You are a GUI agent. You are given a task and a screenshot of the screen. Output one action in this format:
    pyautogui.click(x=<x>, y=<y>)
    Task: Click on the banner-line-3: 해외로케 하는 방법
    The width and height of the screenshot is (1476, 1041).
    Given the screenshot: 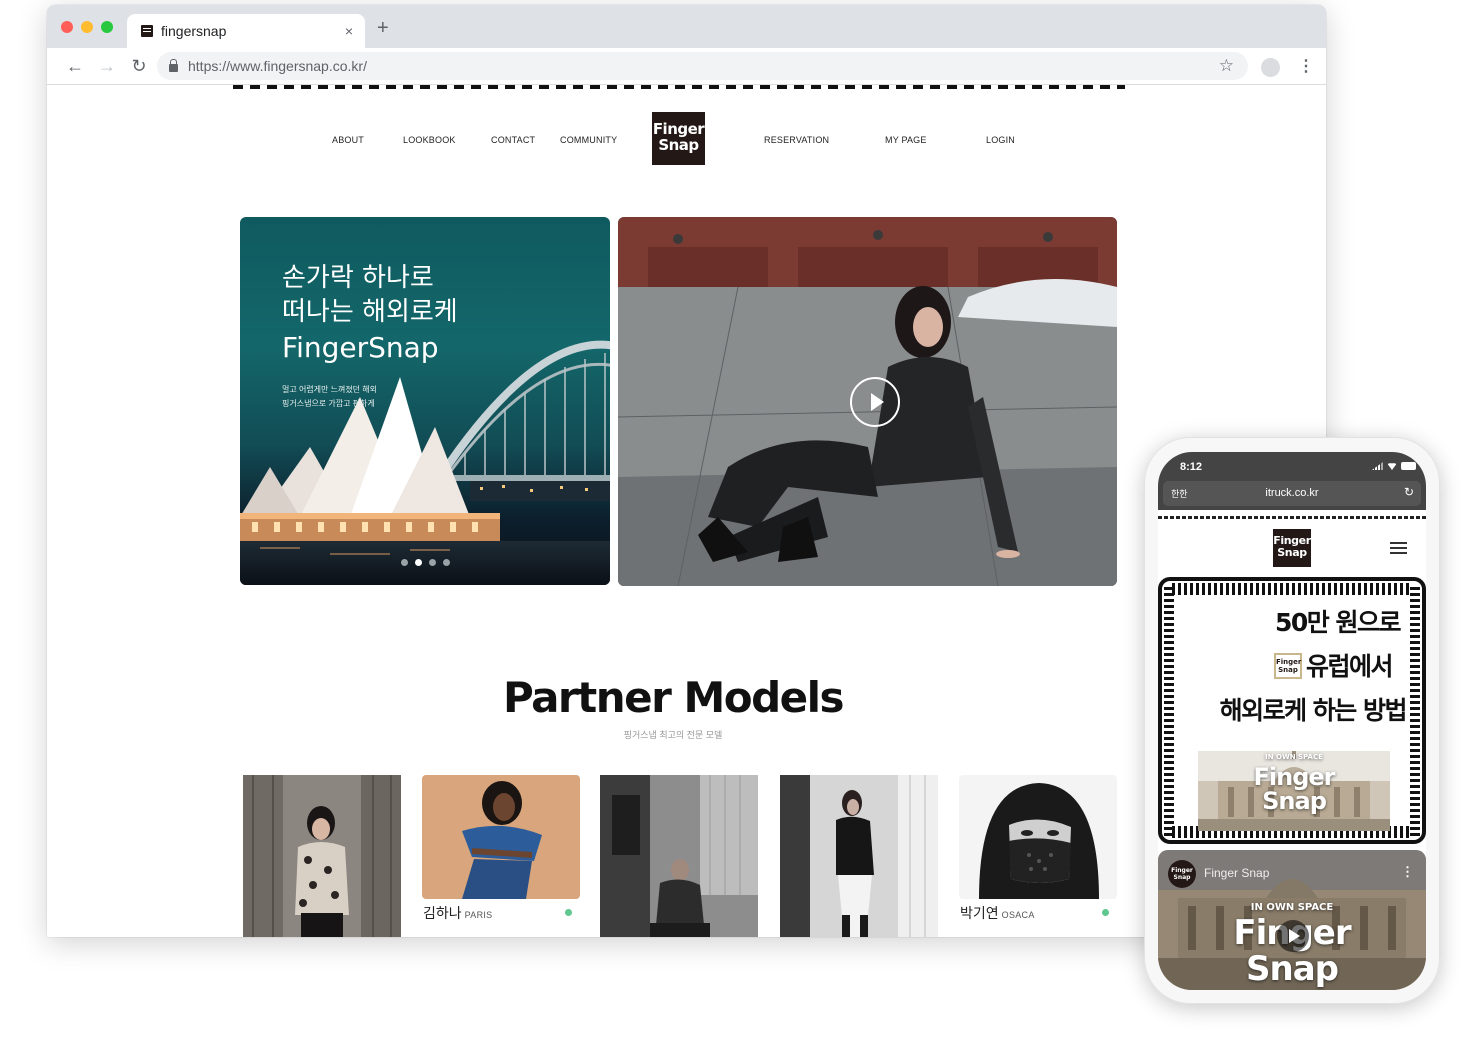 What is the action you would take?
    pyautogui.click(x=1313, y=710)
    